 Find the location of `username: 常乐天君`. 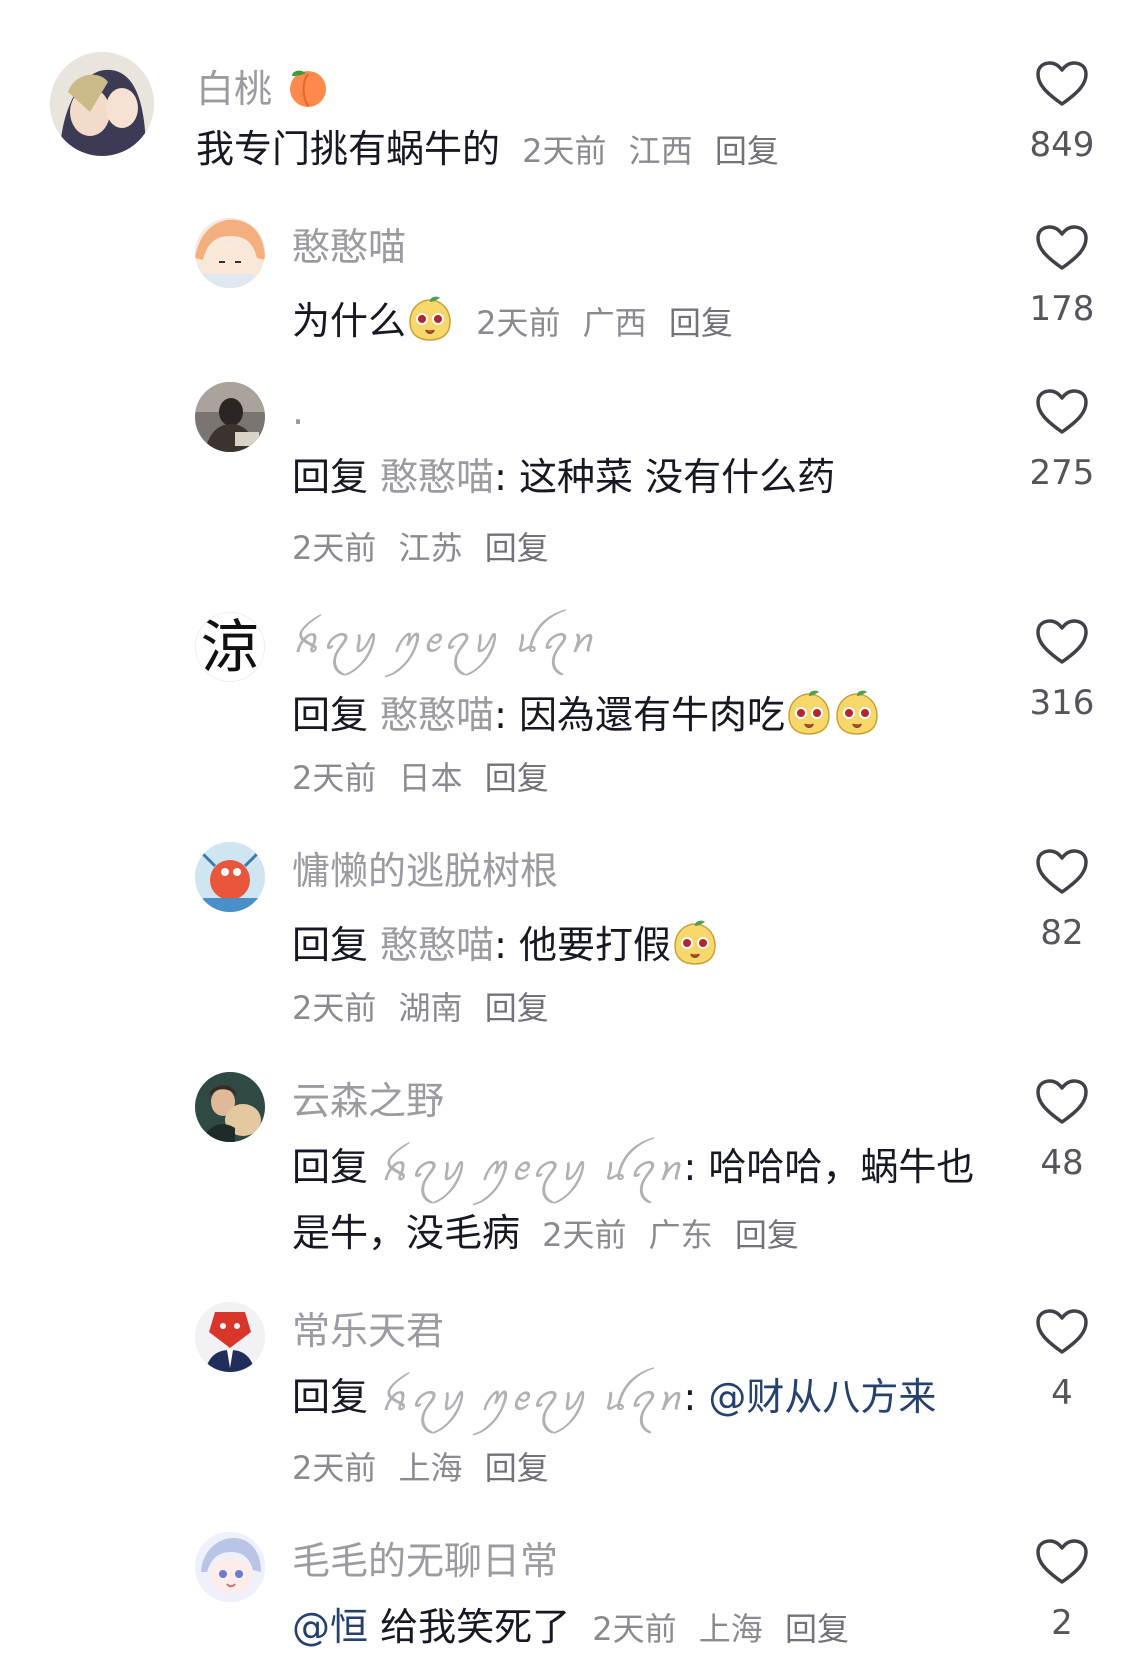

username: 常乐天君 is located at coordinates (368, 1331).